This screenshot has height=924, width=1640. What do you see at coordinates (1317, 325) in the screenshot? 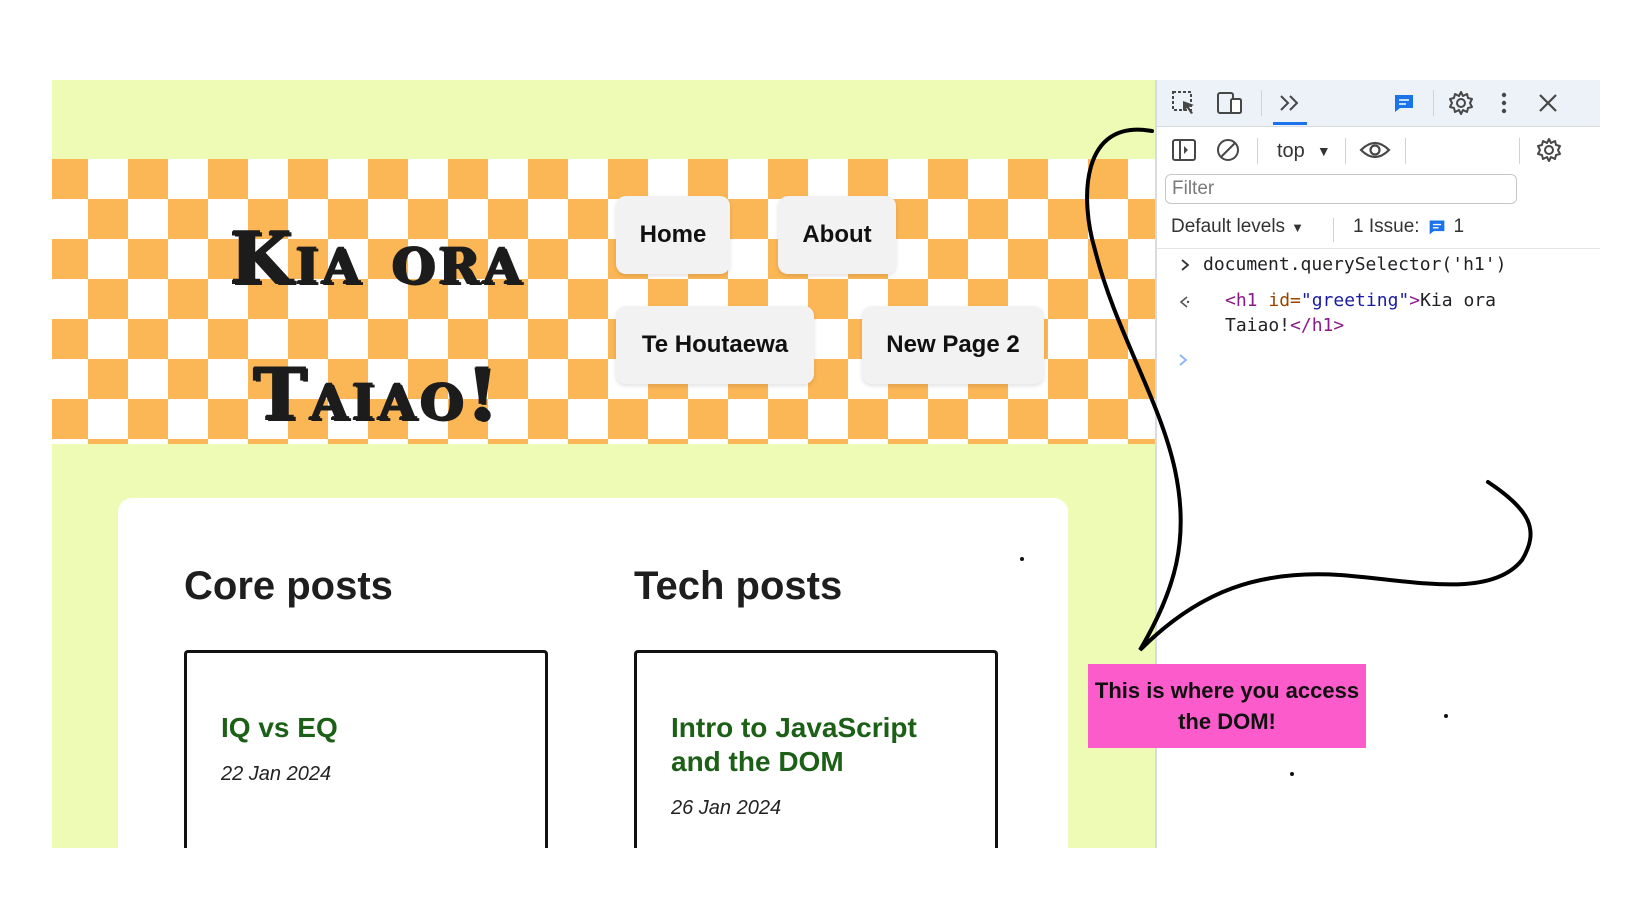
I see `output-tag-end: </h1>` at bounding box center [1317, 325].